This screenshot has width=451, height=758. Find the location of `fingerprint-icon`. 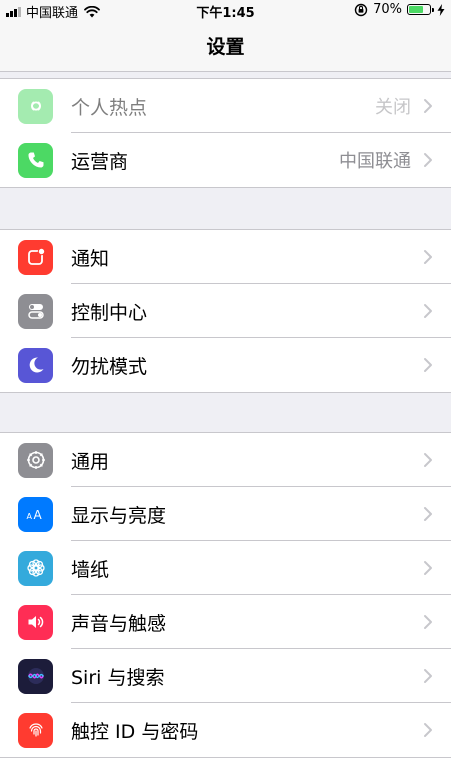

fingerprint-icon is located at coordinates (35, 730).